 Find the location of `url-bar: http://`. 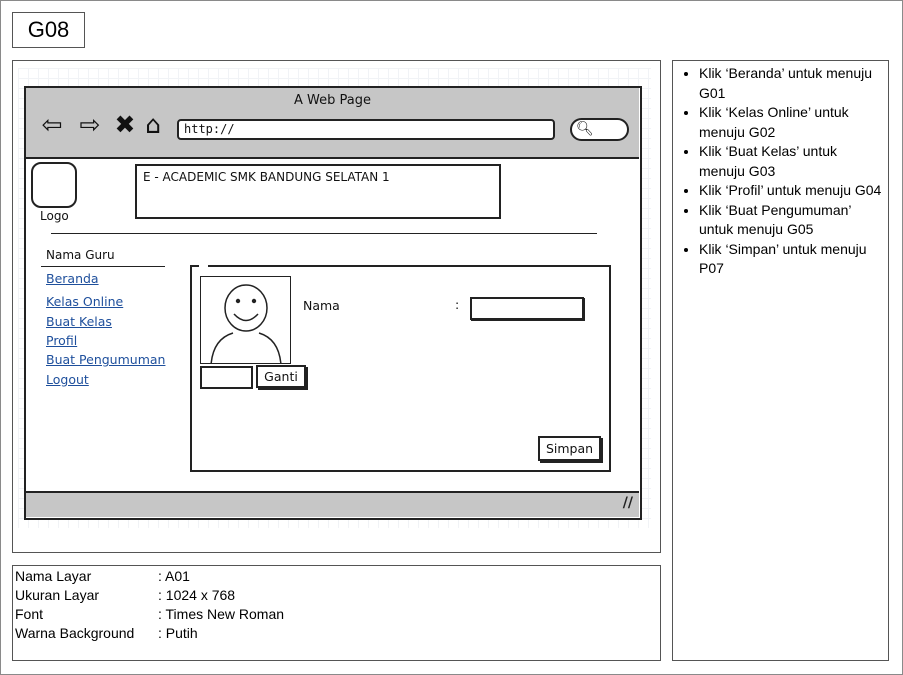

url-bar: http:// is located at coordinates (366, 129).